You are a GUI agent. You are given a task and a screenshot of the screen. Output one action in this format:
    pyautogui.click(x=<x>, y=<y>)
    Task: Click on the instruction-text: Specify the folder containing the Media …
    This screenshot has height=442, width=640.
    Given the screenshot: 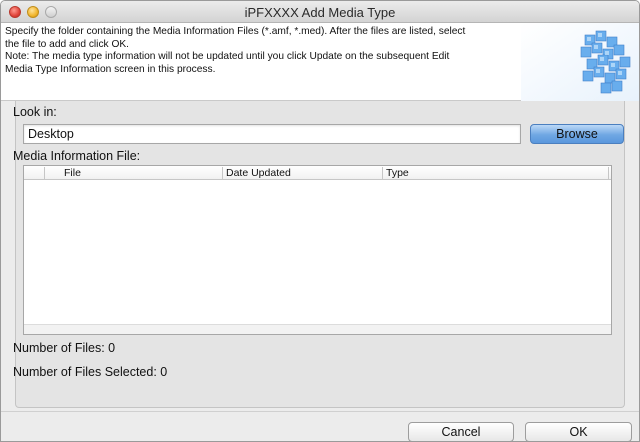 What is the action you would take?
    pyautogui.click(x=262, y=51)
    